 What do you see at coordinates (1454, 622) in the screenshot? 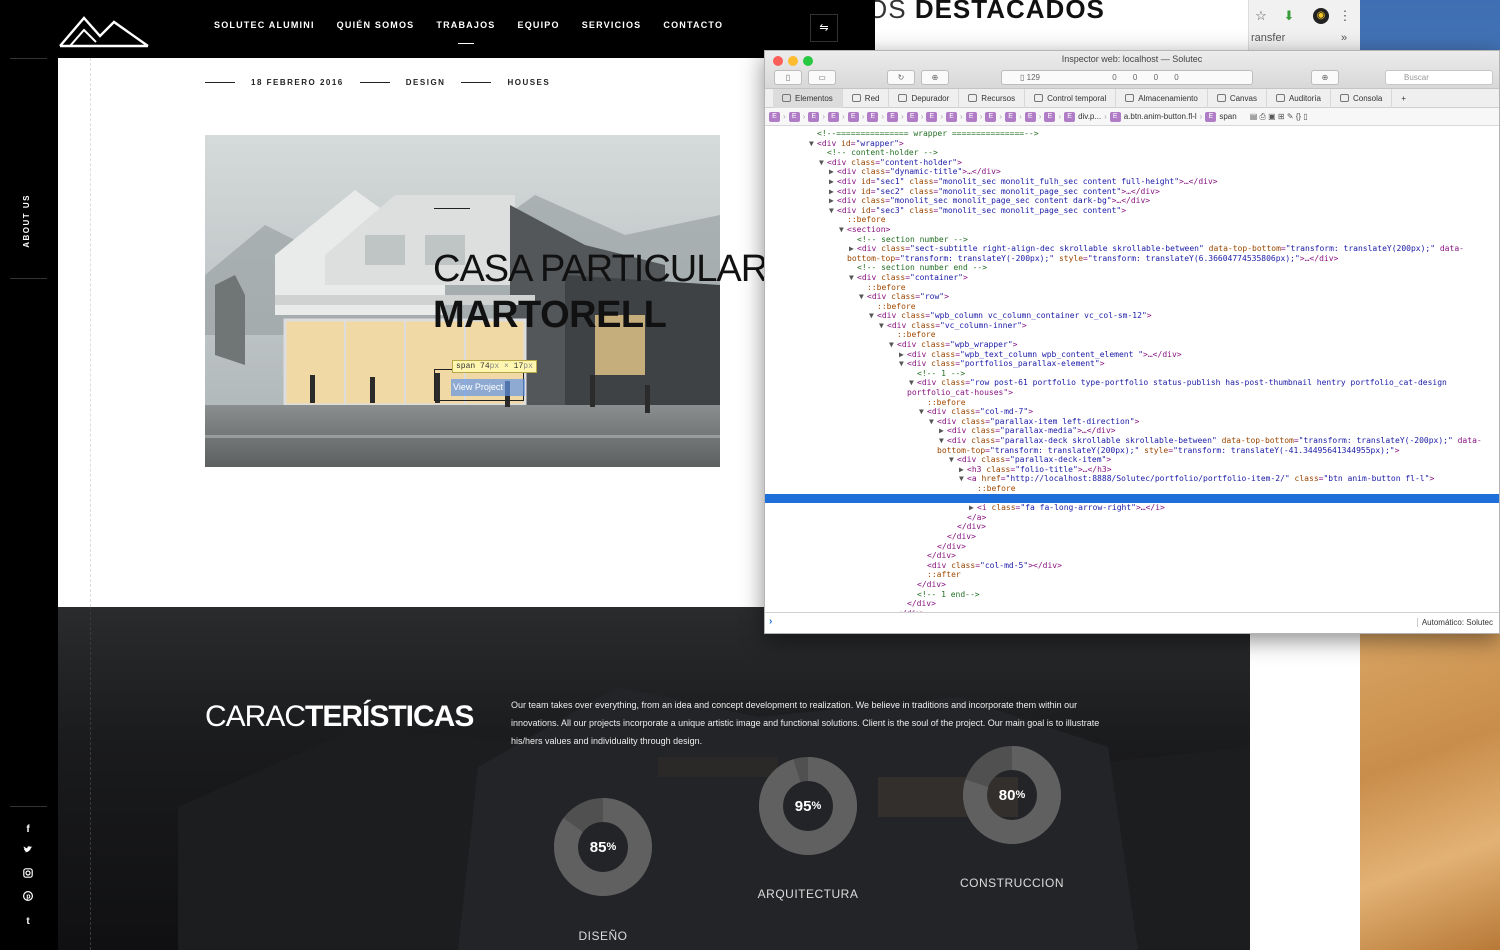
I see `console-context-selector: Automático: Solutec` at bounding box center [1454, 622].